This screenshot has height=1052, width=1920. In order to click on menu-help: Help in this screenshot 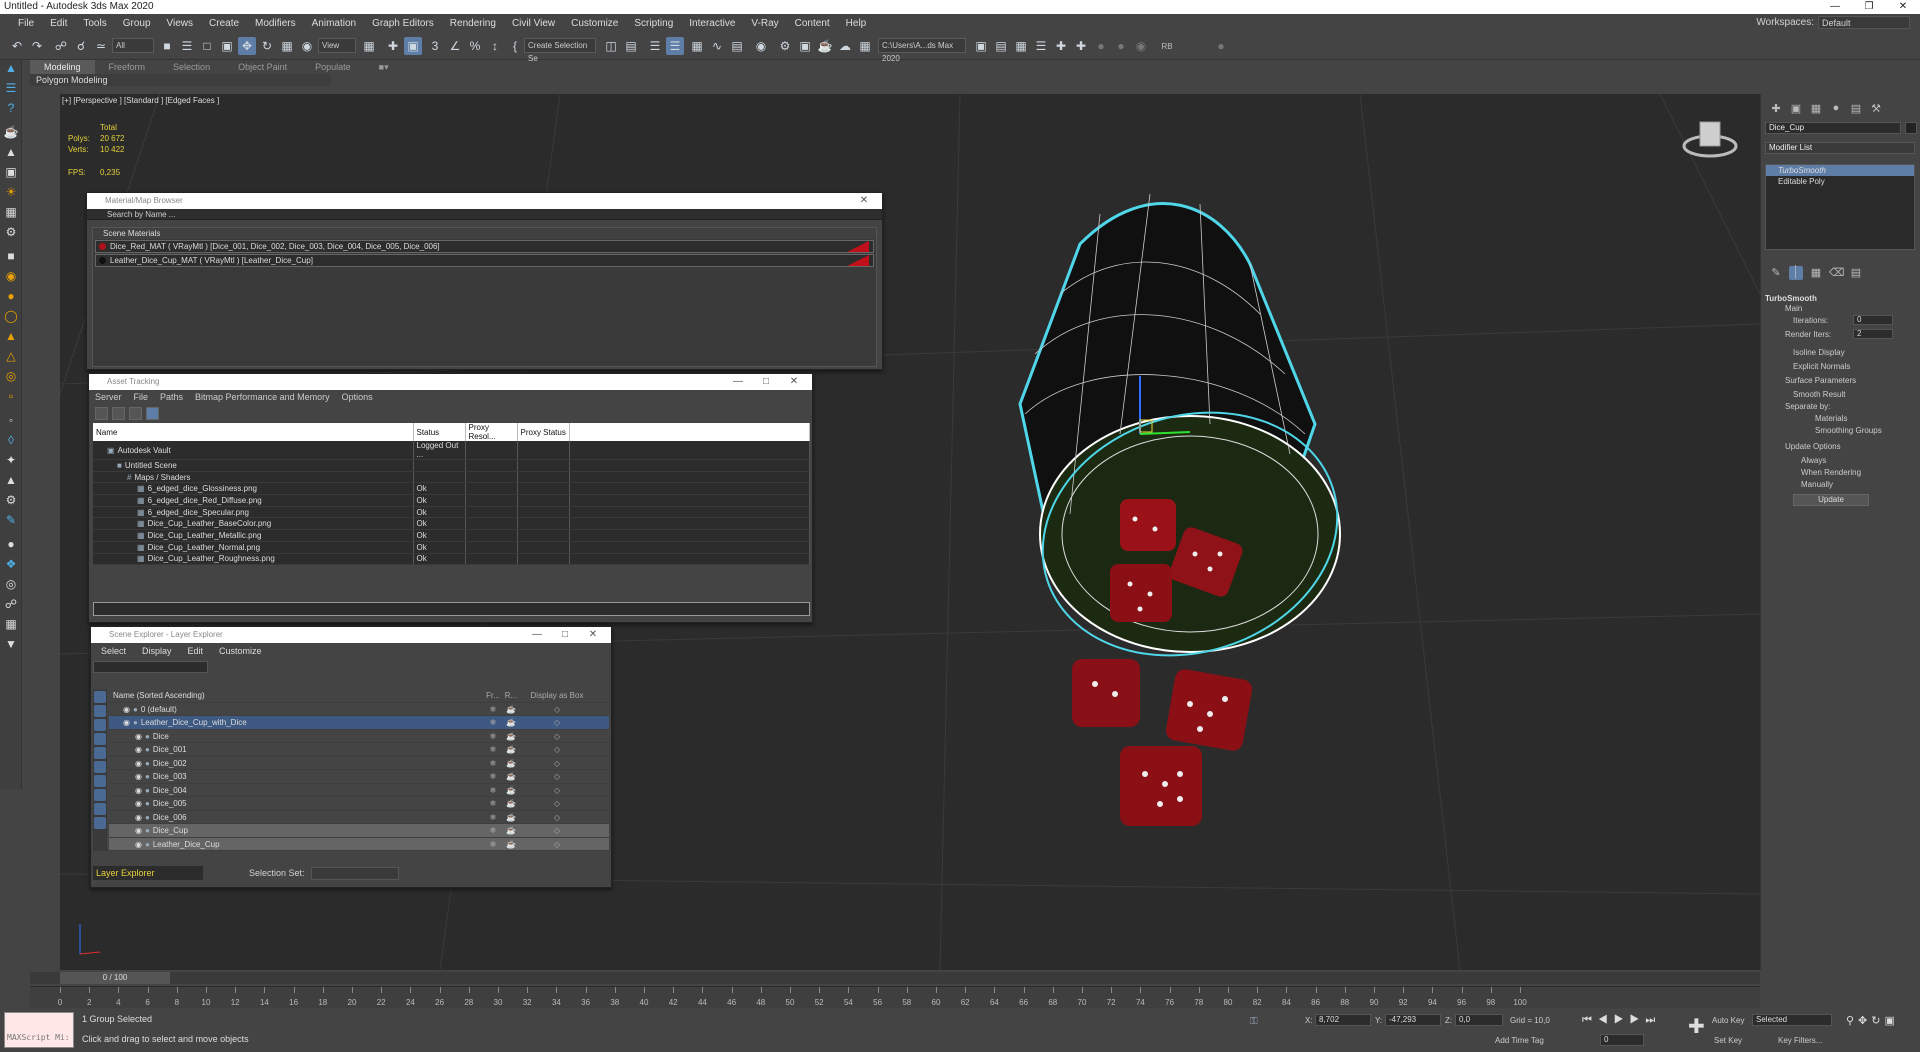, I will do `click(856, 23)`.